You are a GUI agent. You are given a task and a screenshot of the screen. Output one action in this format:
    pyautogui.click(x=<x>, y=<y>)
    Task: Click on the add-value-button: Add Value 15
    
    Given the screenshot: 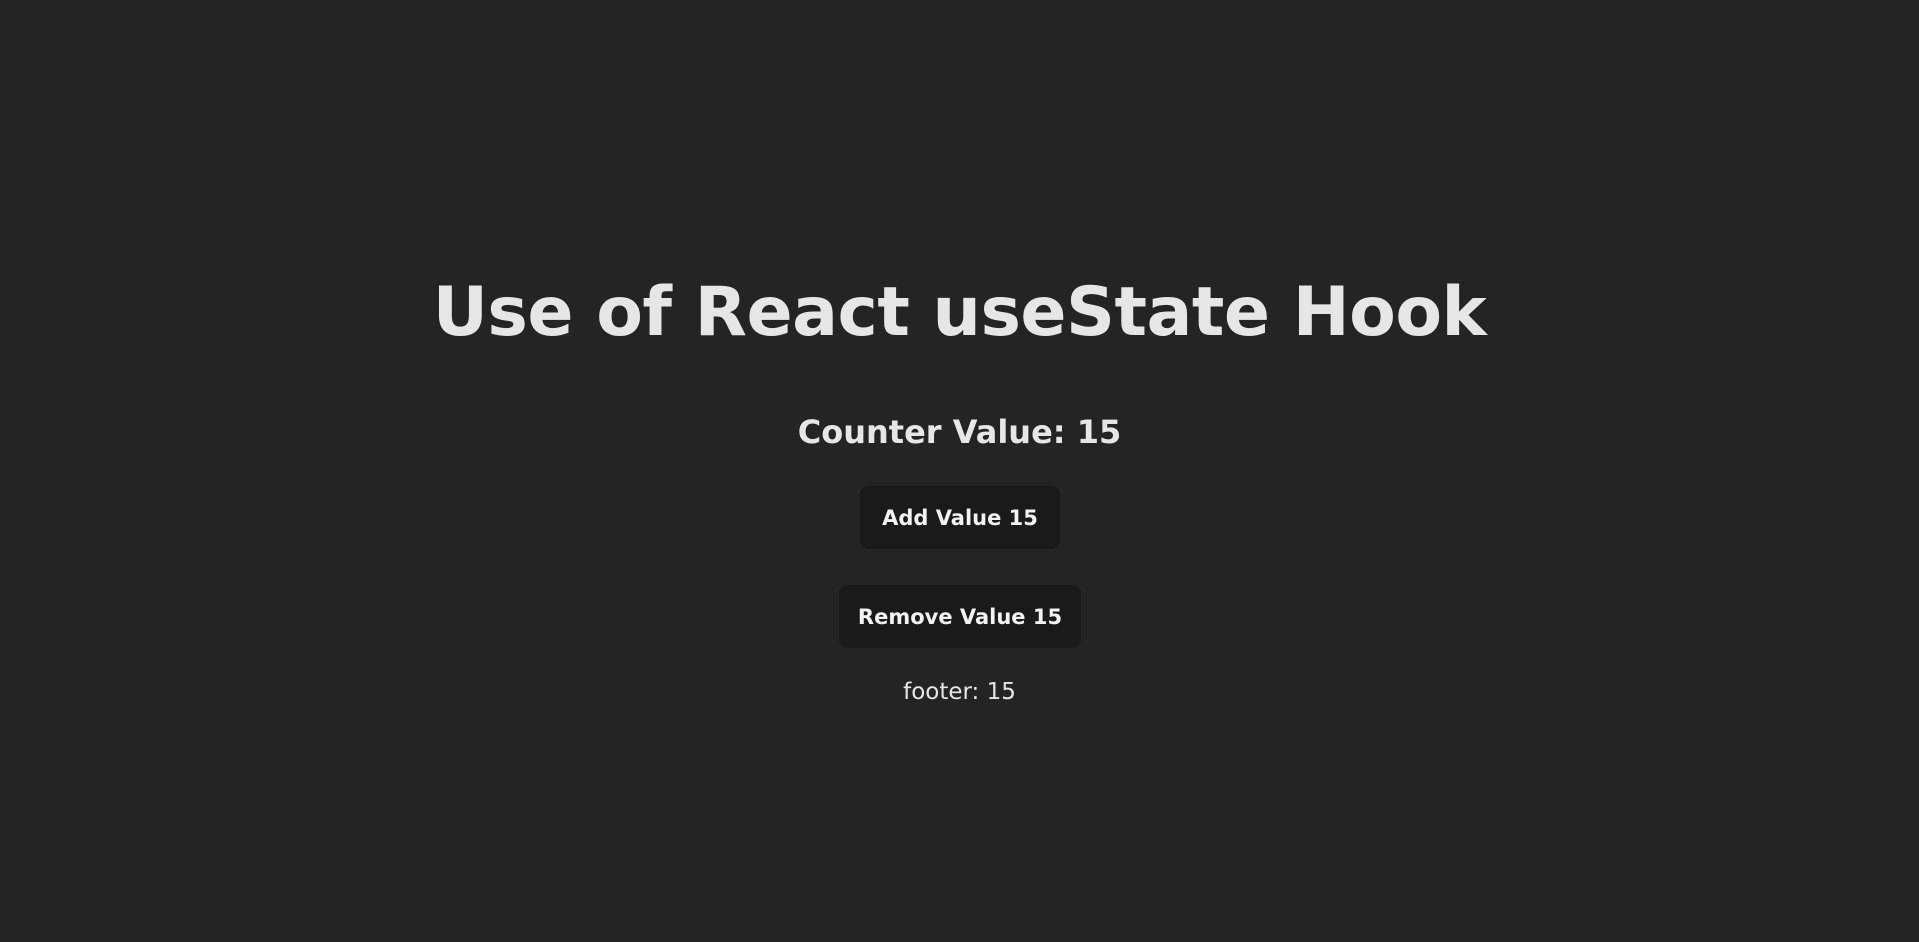 What is the action you would take?
    pyautogui.click(x=960, y=517)
    